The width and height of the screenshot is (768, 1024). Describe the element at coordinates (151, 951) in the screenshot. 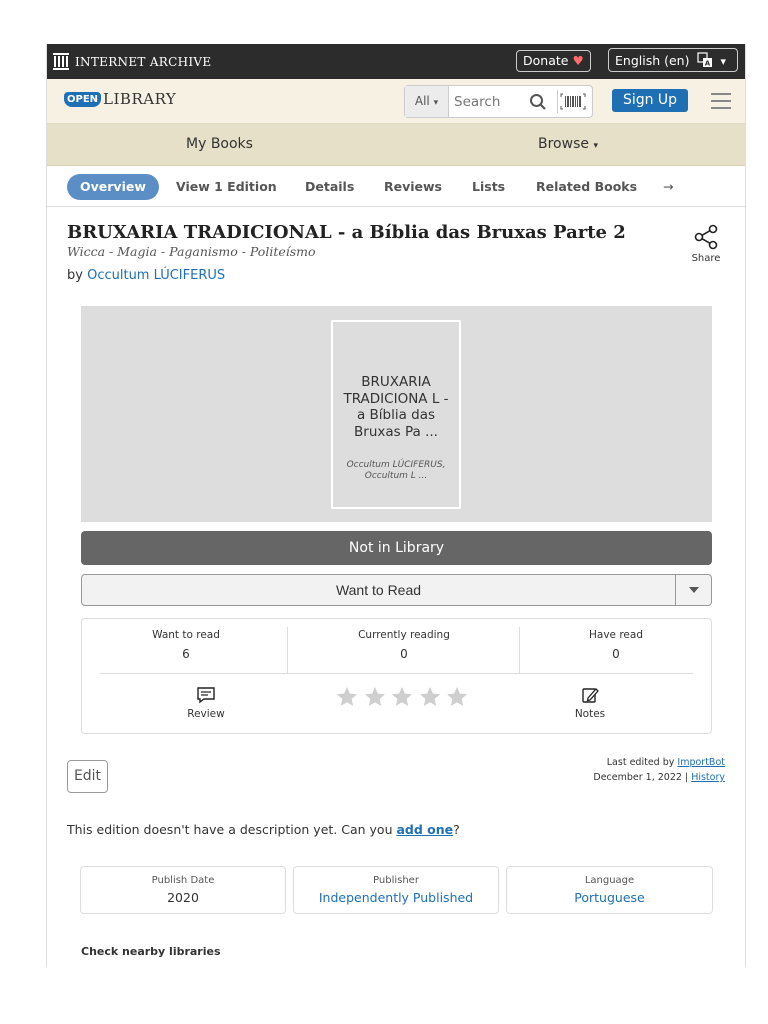

I see `check-nearby-libraries-heading: Check nearby libraries` at that location.